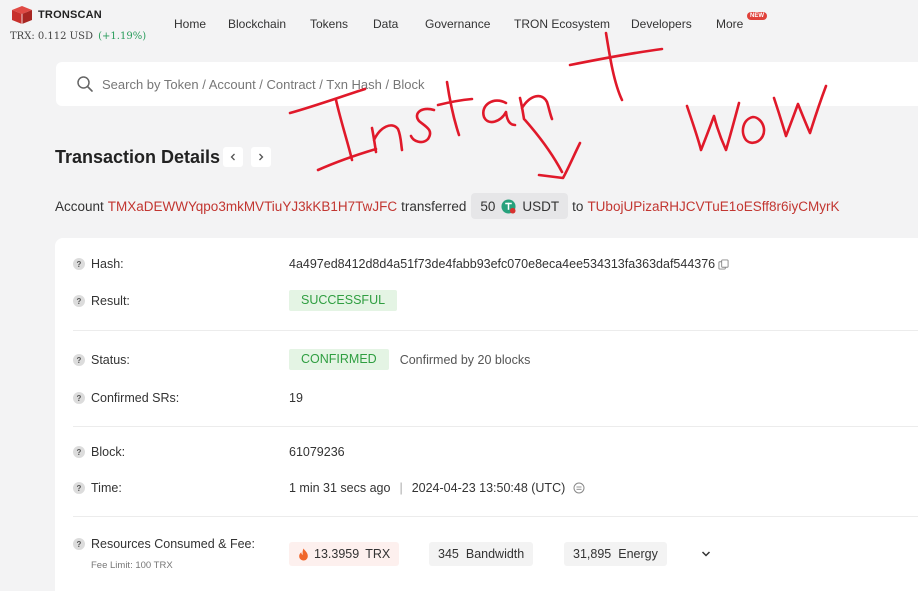 The width and height of the screenshot is (918, 591). I want to click on confirmed-srs-row: ? Confirmed SRs: 19, so click(486, 400).